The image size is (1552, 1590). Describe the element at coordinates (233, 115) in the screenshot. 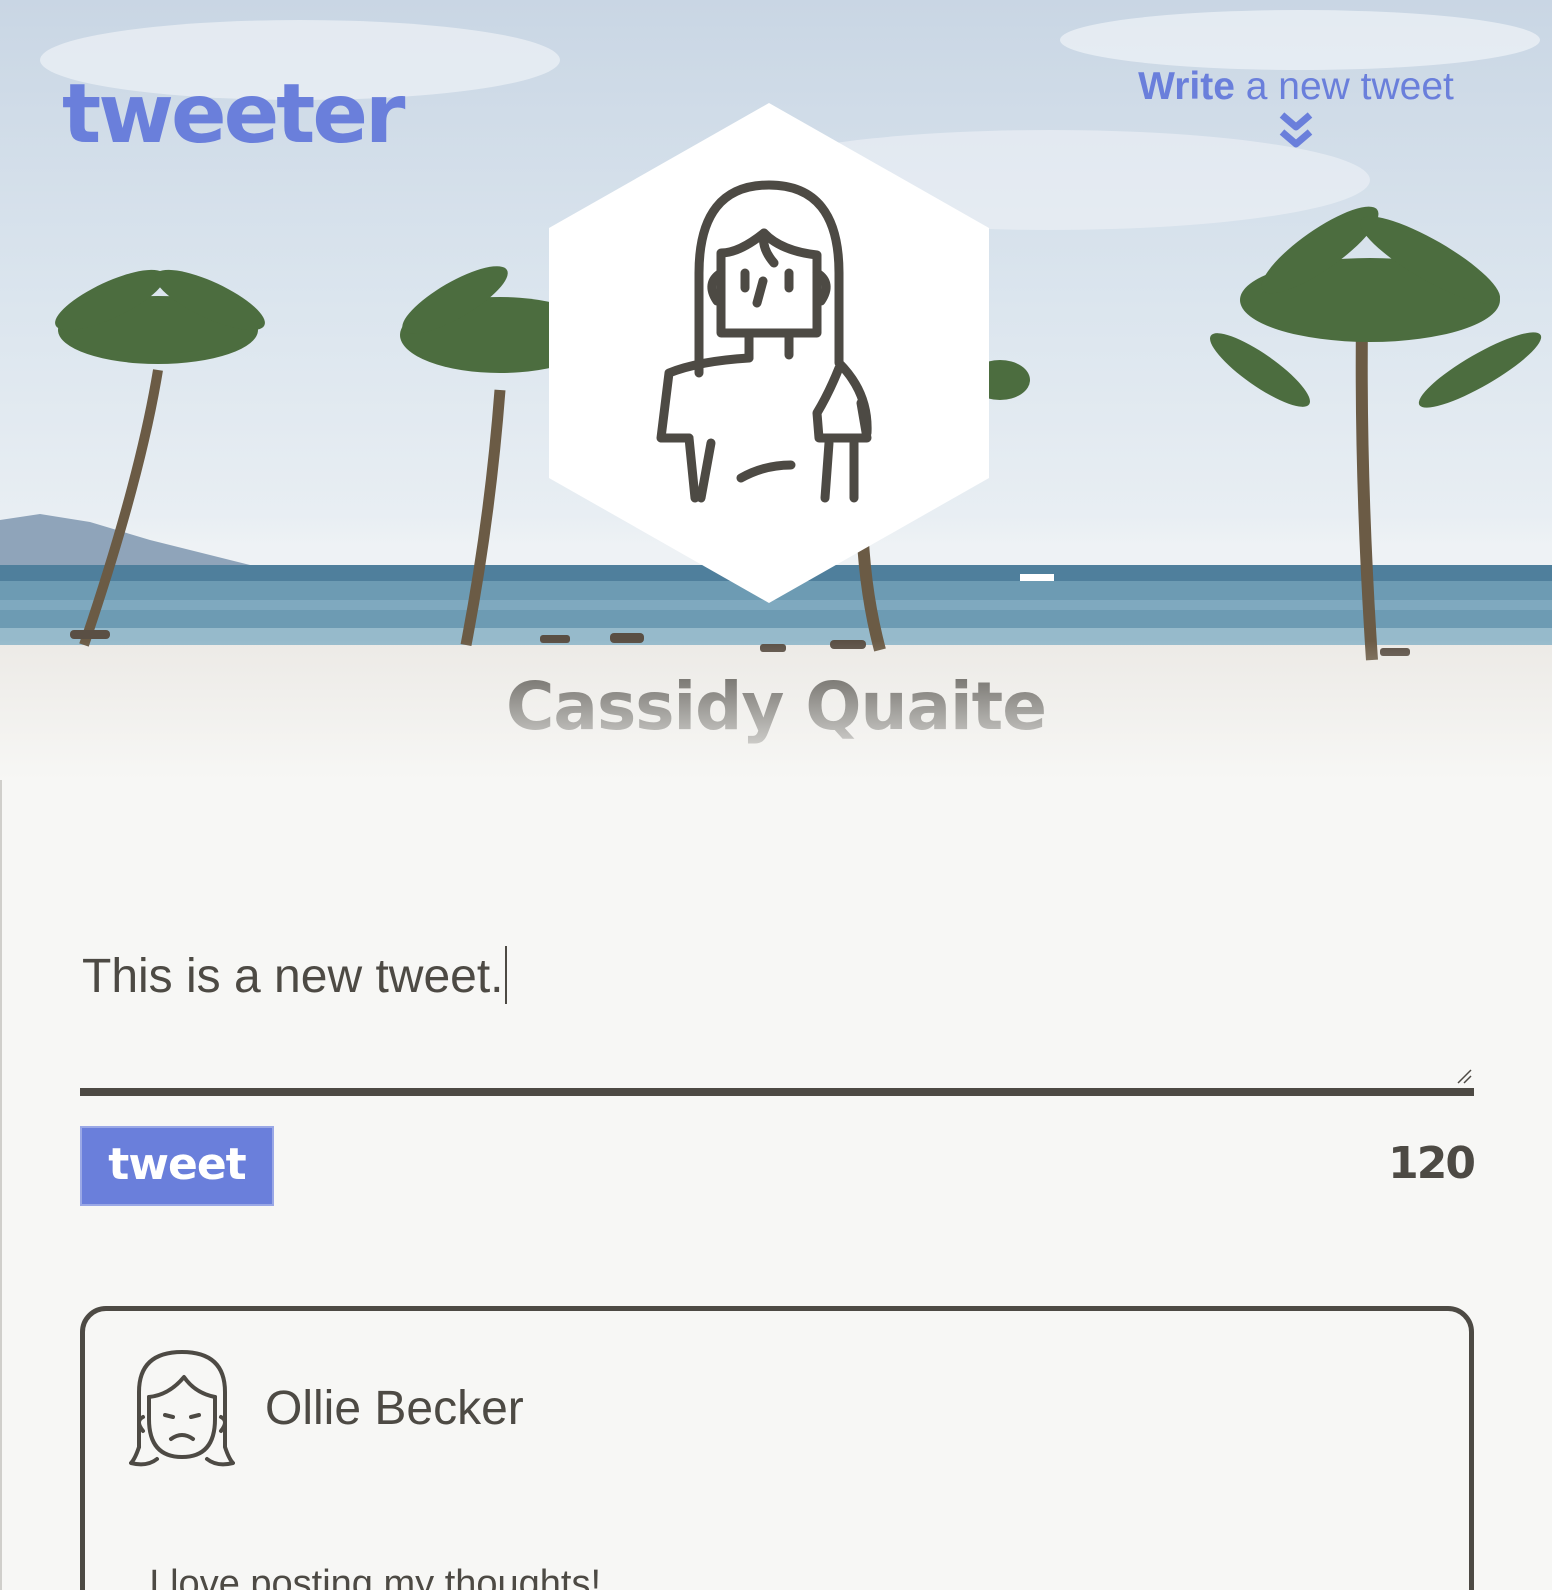

I see `tweeter-logo: tweeter` at that location.